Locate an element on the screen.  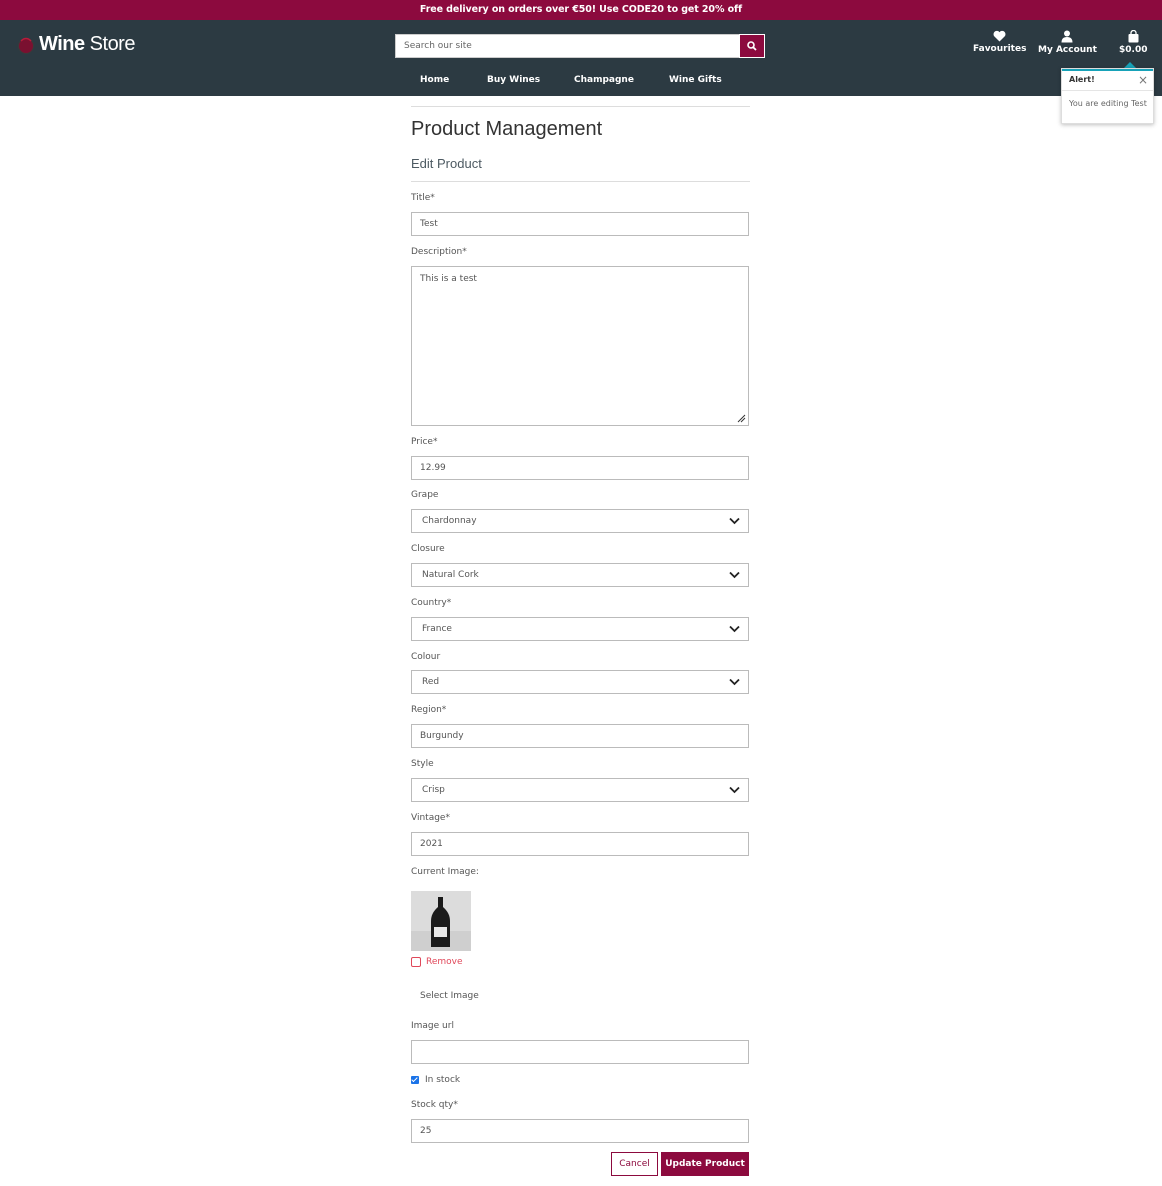
country-value: France is located at coordinates (437, 629).